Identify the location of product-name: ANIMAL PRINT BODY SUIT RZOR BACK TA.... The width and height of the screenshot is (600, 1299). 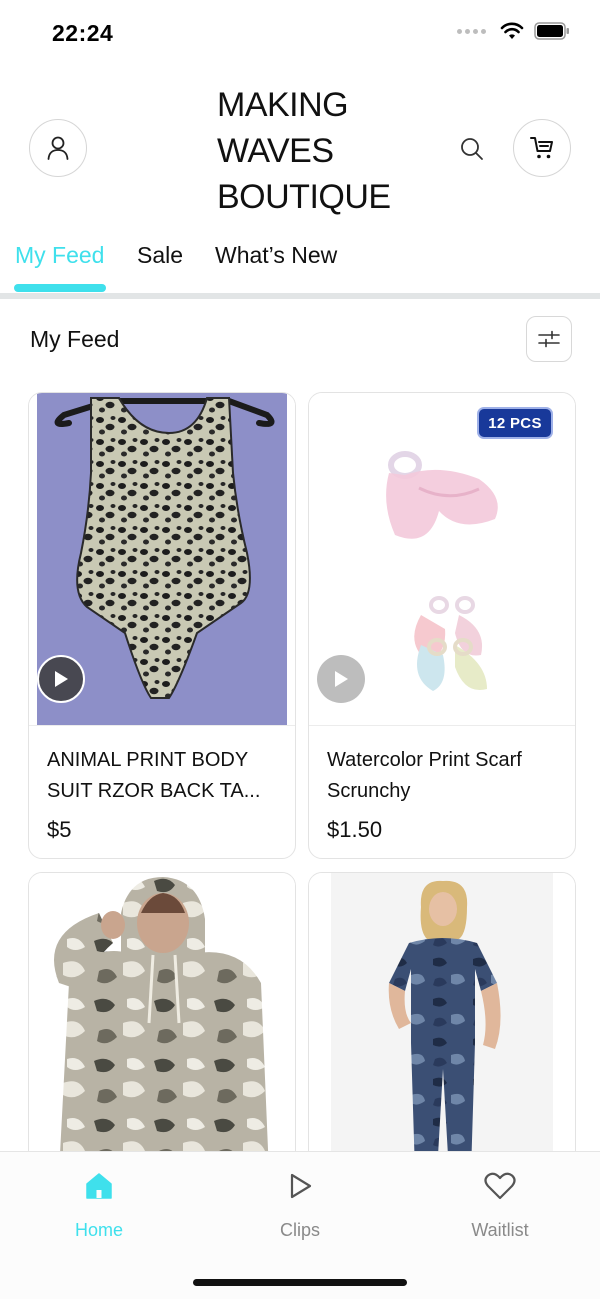
(154, 775).